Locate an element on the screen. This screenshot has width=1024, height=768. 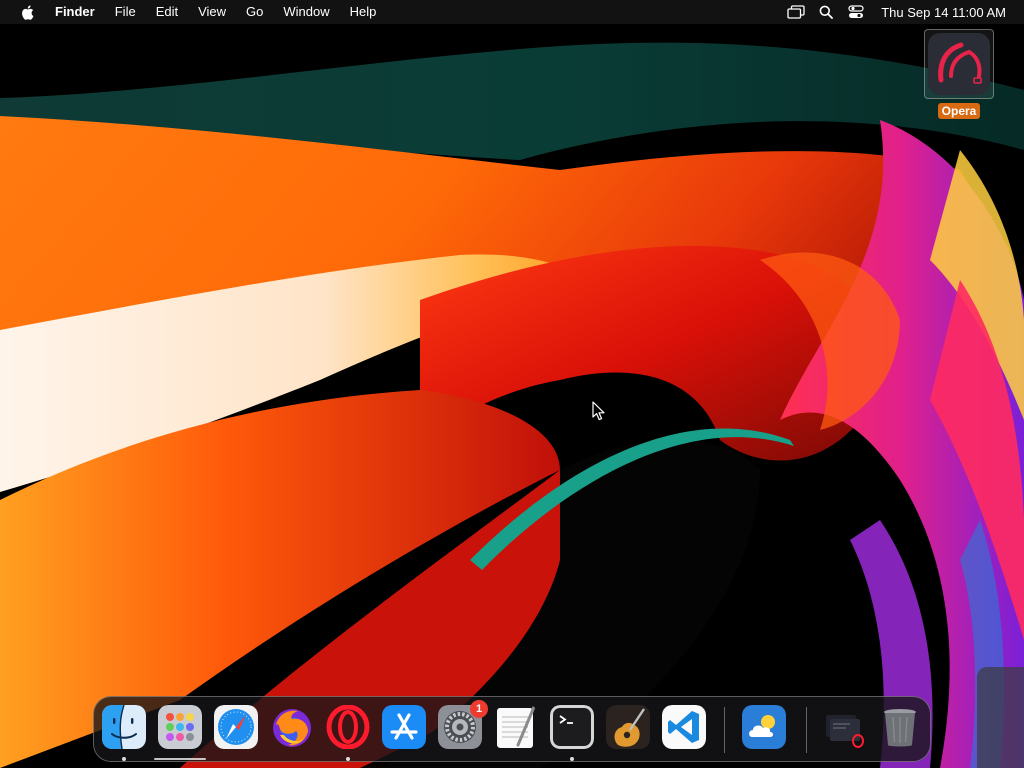
weather-icon is located at coordinates (764, 727).